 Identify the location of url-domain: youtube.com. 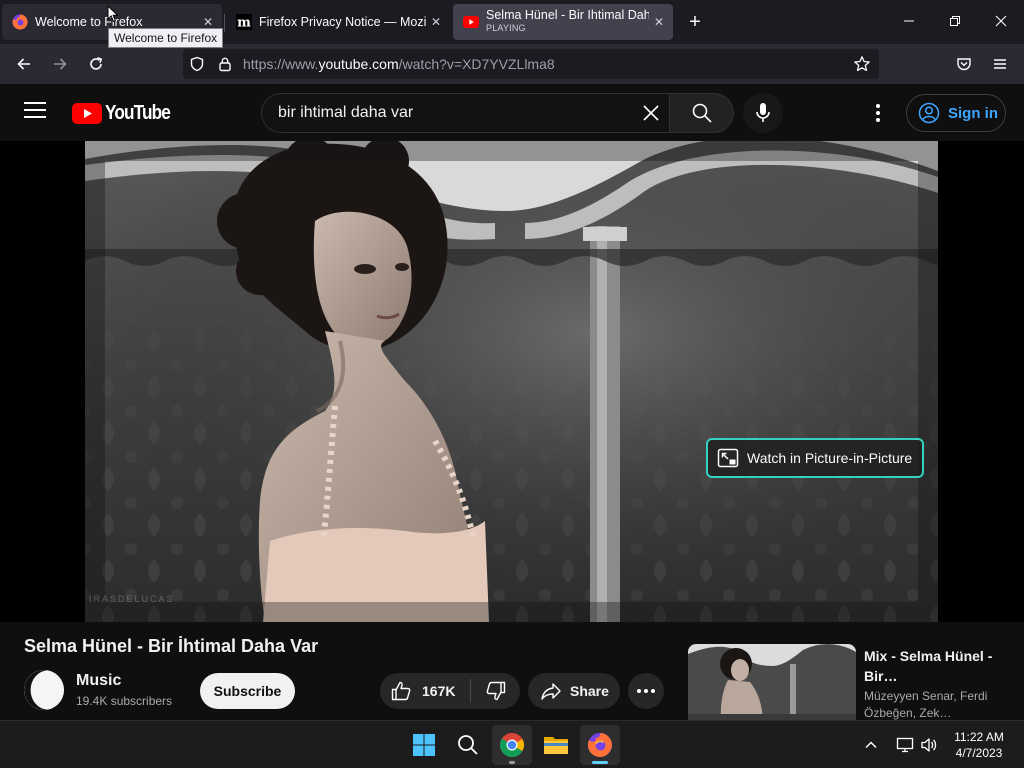
(358, 64).